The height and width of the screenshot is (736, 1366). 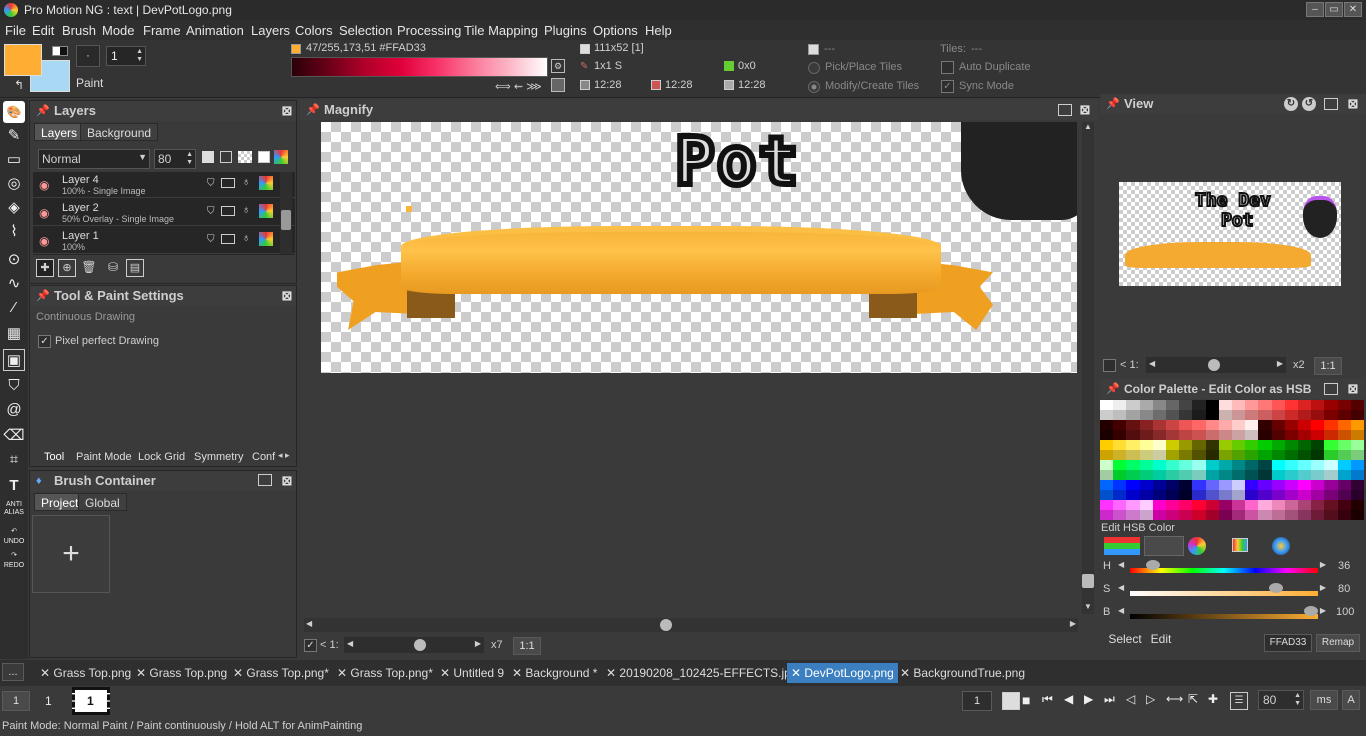 I want to click on doc-tab: ✕ Untitled 9, so click(x=472, y=673).